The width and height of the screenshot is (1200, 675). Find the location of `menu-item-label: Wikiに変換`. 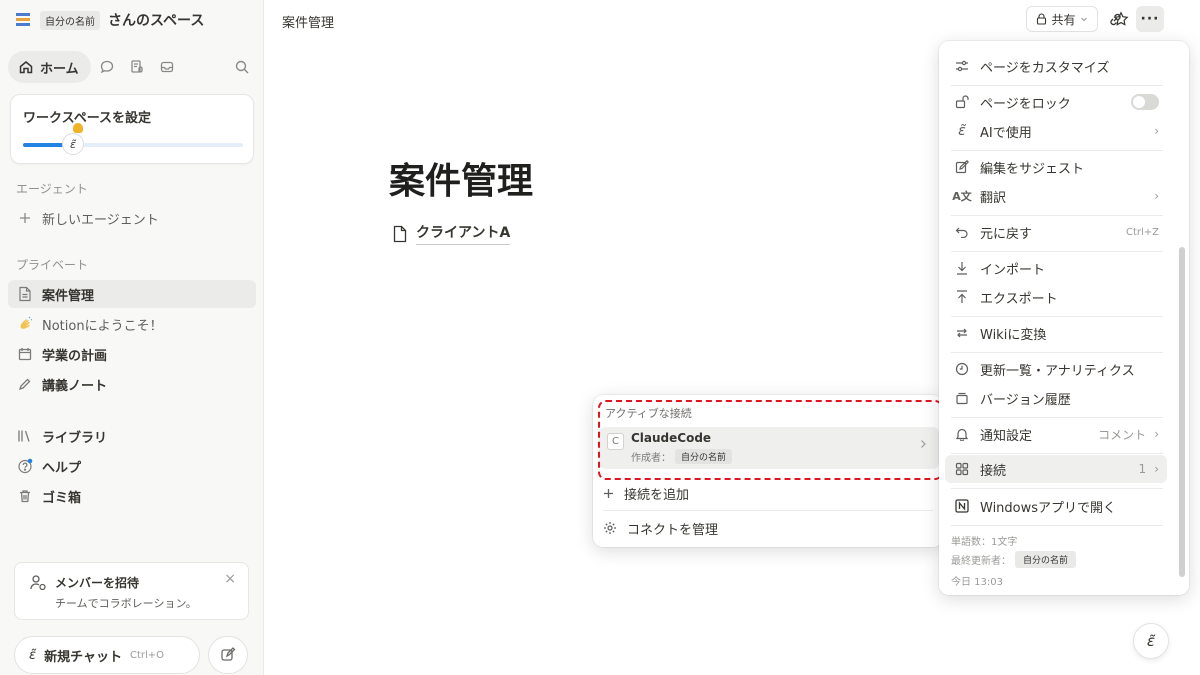

menu-item-label: Wikiに変換 is located at coordinates (1013, 335).